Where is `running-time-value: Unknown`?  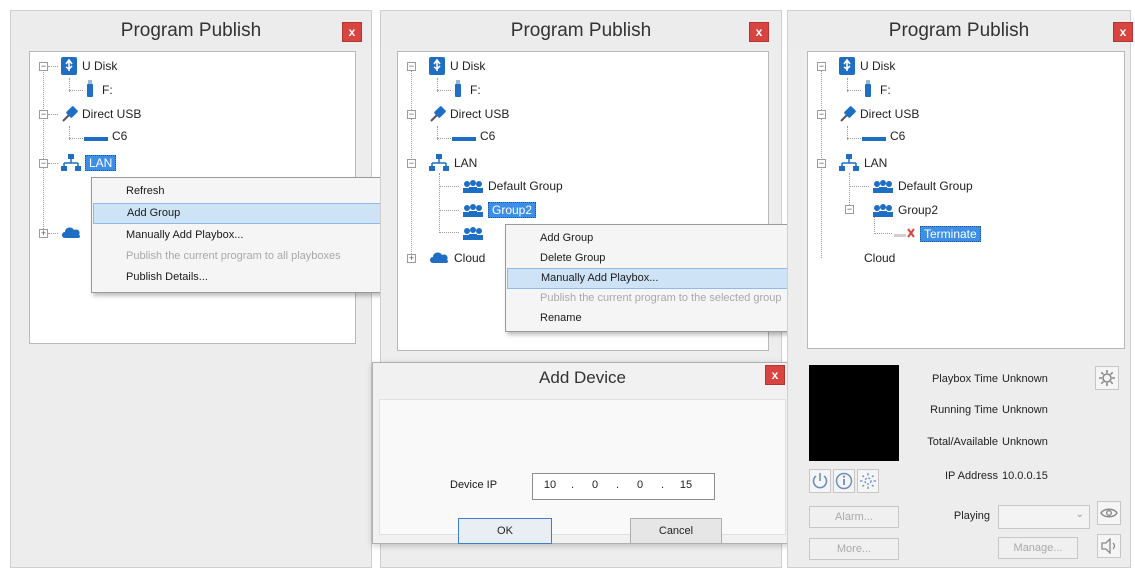 running-time-value: Unknown is located at coordinates (1025, 410).